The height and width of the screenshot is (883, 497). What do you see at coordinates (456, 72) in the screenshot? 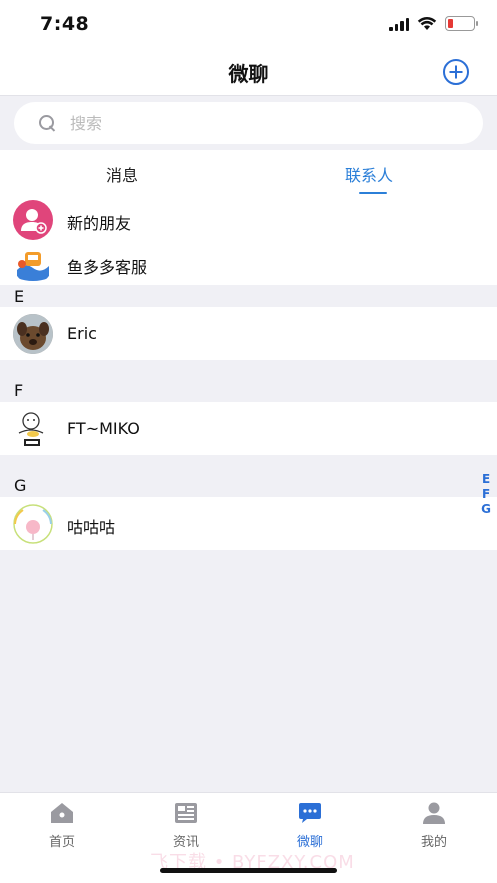
I see `add-button` at bounding box center [456, 72].